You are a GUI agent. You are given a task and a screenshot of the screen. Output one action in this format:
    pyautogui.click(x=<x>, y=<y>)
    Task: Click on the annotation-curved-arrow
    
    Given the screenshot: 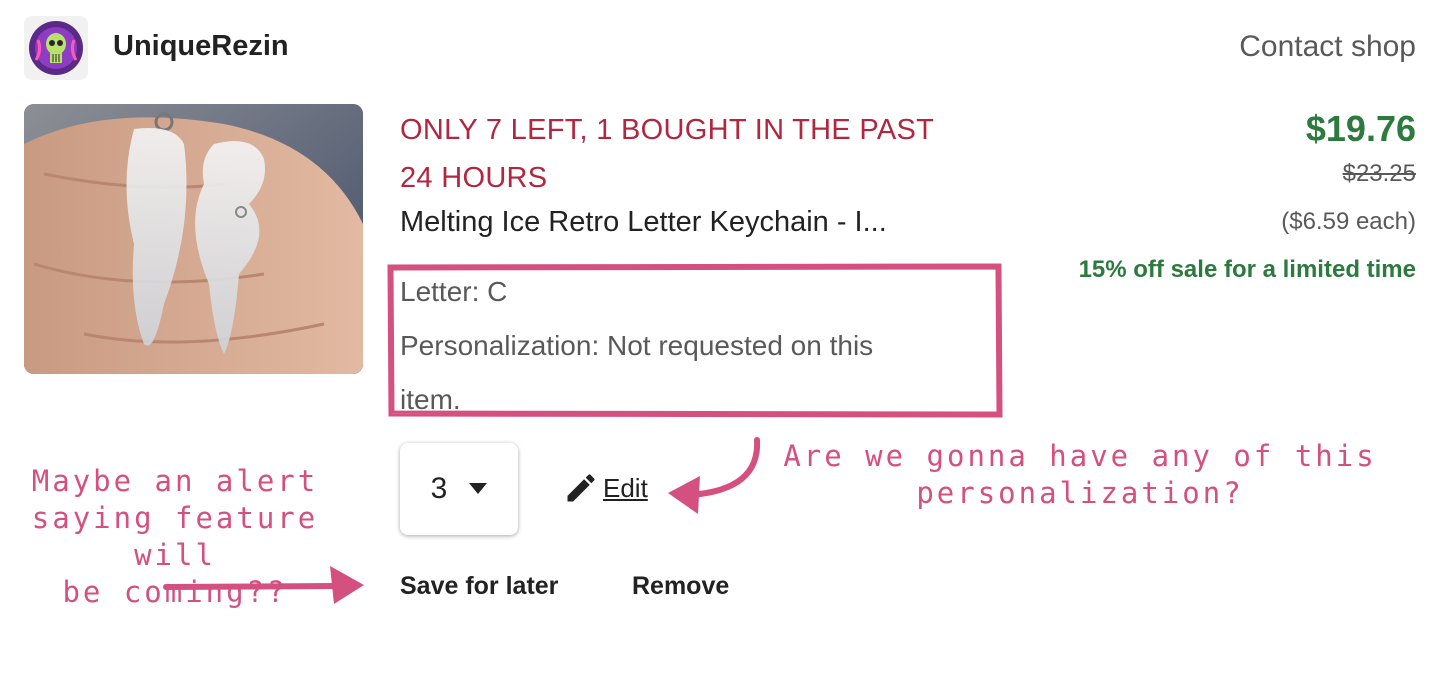 What is the action you would take?
    pyautogui.click(x=724, y=467)
    